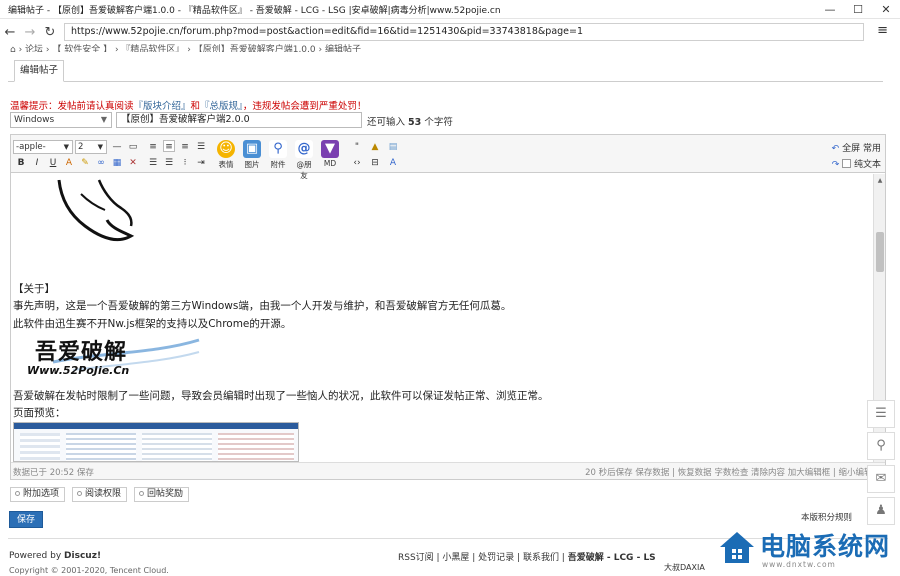 The width and height of the screenshot is (900, 576). Describe the element at coordinates (612, 558) in the screenshot. I see `footer-brand: 吾爱破解 - LCG - LS` at that location.